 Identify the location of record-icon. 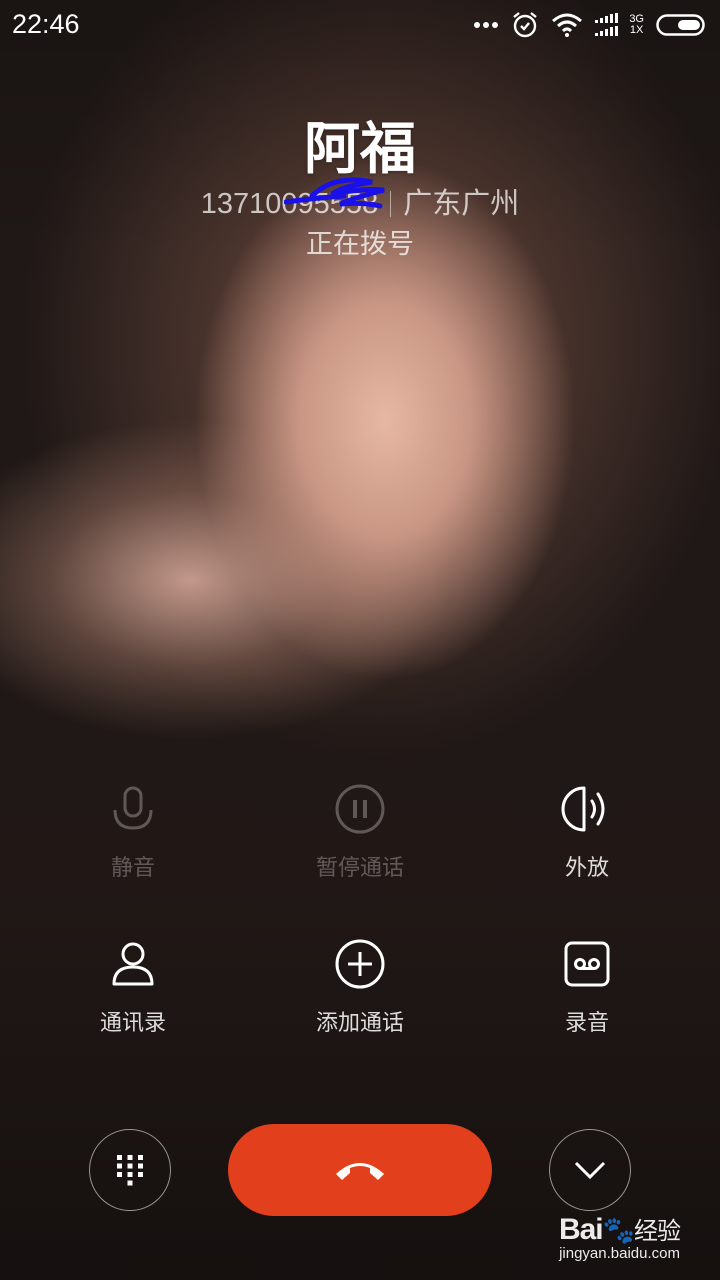
(587, 964).